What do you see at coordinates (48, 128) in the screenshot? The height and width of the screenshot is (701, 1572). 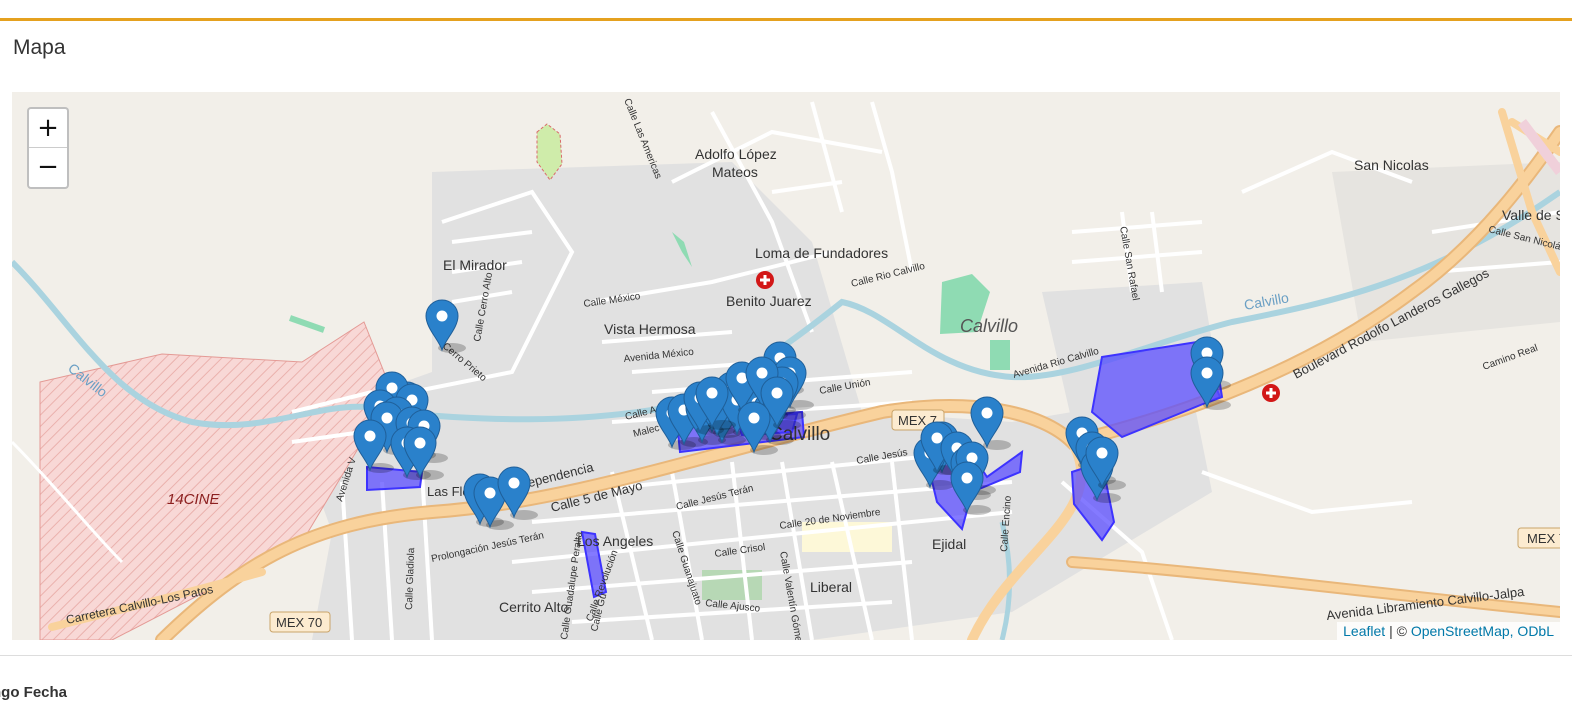 I see `zoom-in-button: +` at bounding box center [48, 128].